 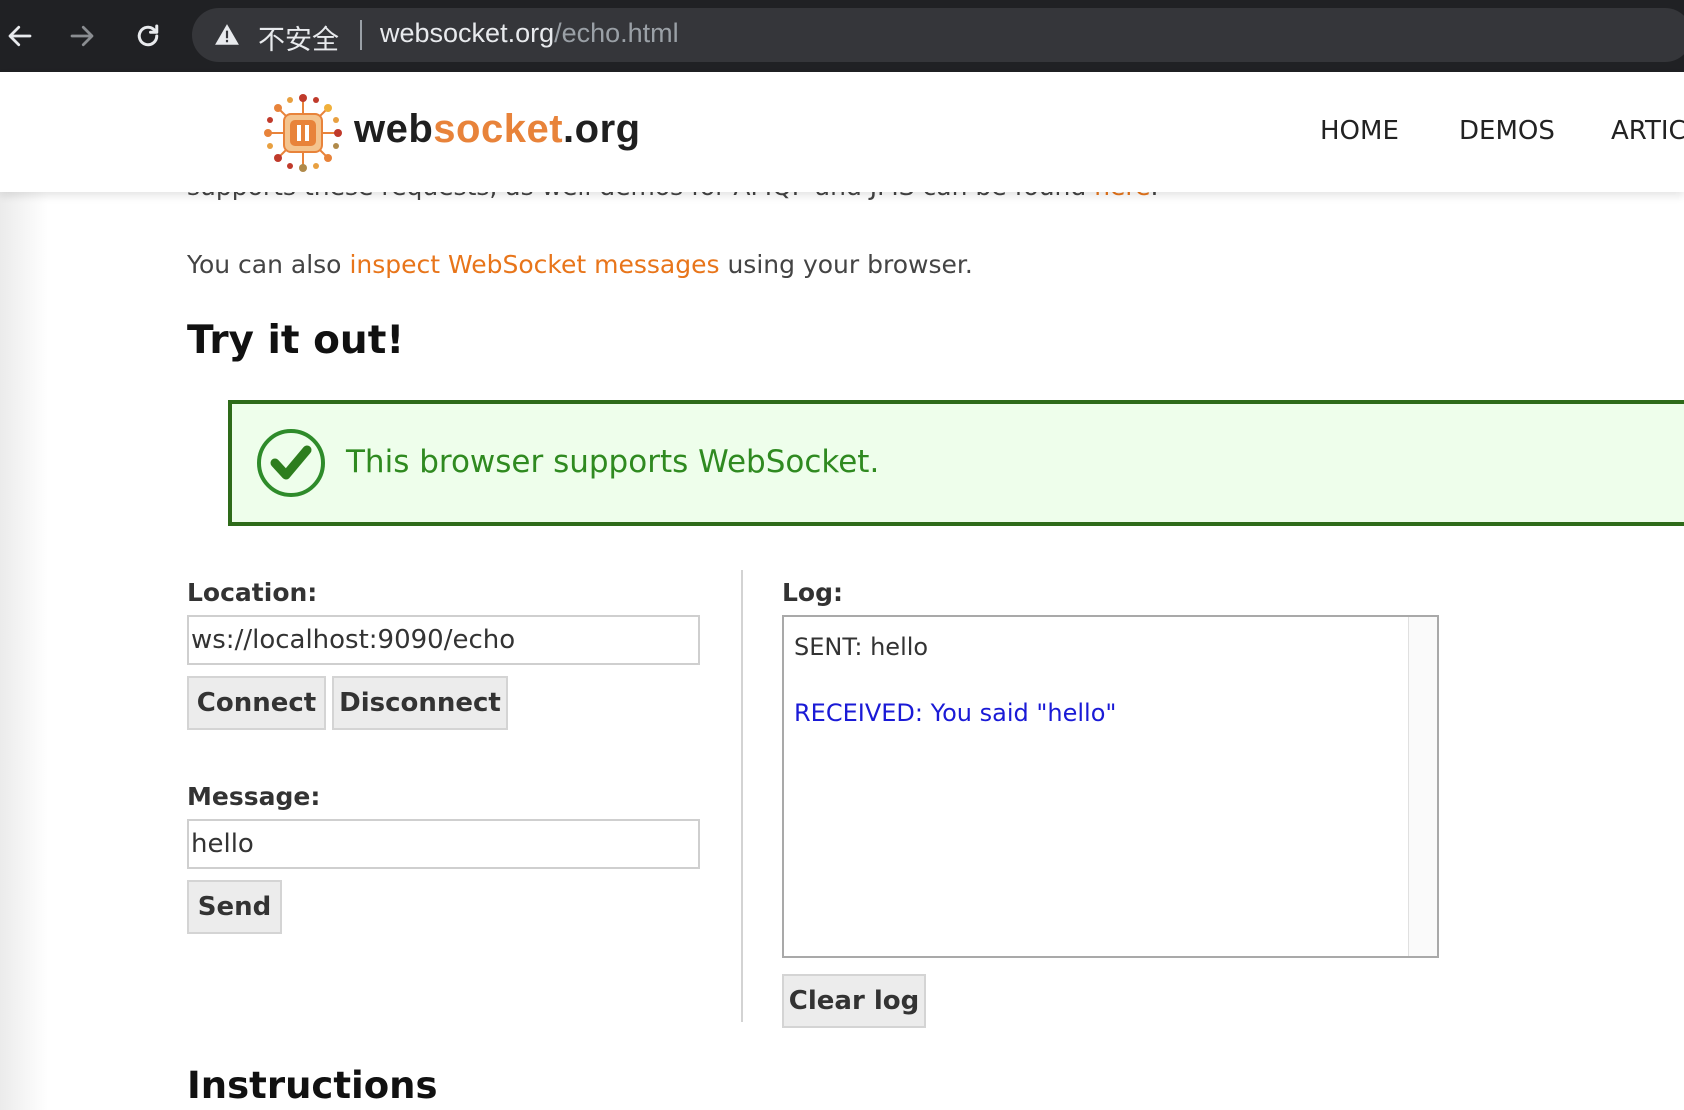 What do you see at coordinates (742, 796) in the screenshot?
I see `column-divider` at bounding box center [742, 796].